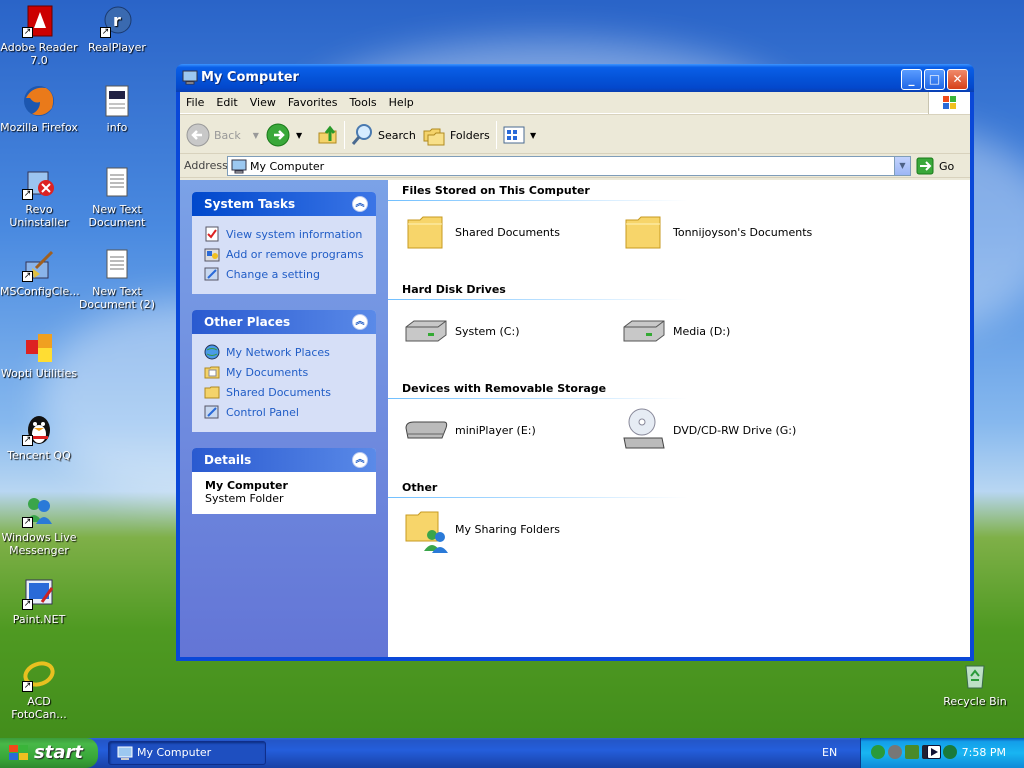 This screenshot has width=1024, height=768. What do you see at coordinates (58, 752) in the screenshot?
I see `start-label: start` at bounding box center [58, 752].